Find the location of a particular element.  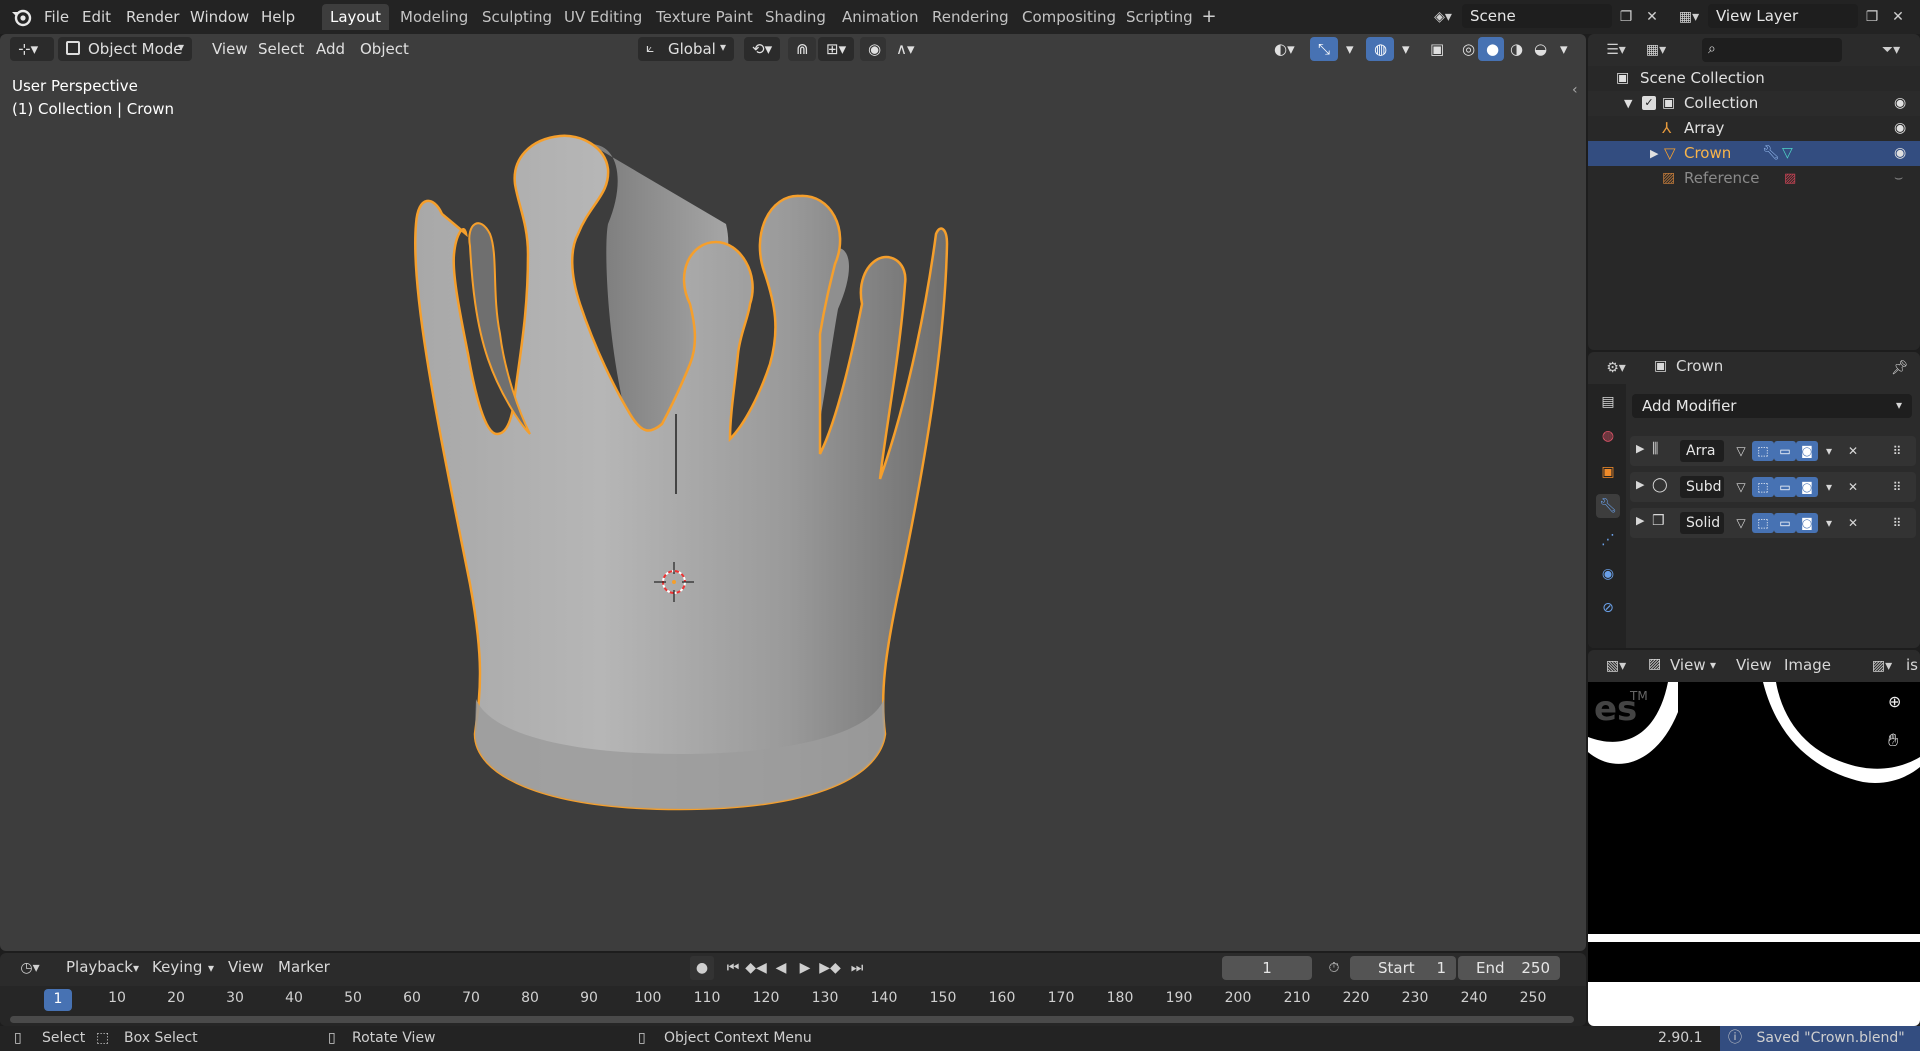

image-view-dropdown: View is located at coordinates (1688, 665).